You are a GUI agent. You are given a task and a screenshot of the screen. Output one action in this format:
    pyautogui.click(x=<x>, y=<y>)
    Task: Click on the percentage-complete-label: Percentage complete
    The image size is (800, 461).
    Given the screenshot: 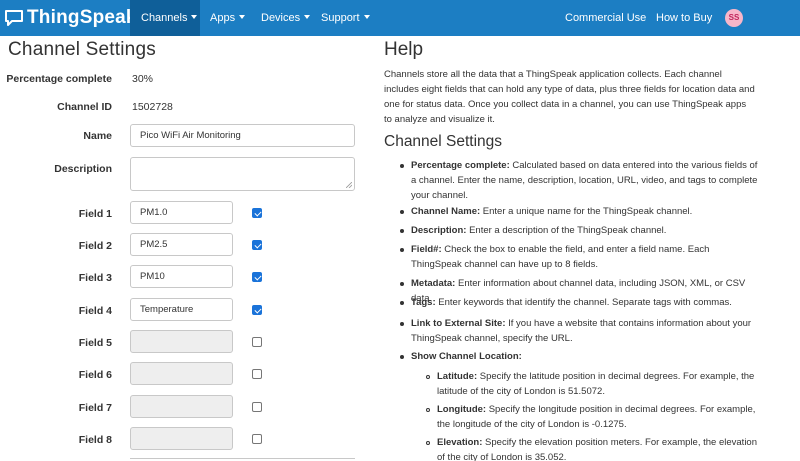 What is the action you would take?
    pyautogui.click(x=59, y=79)
    